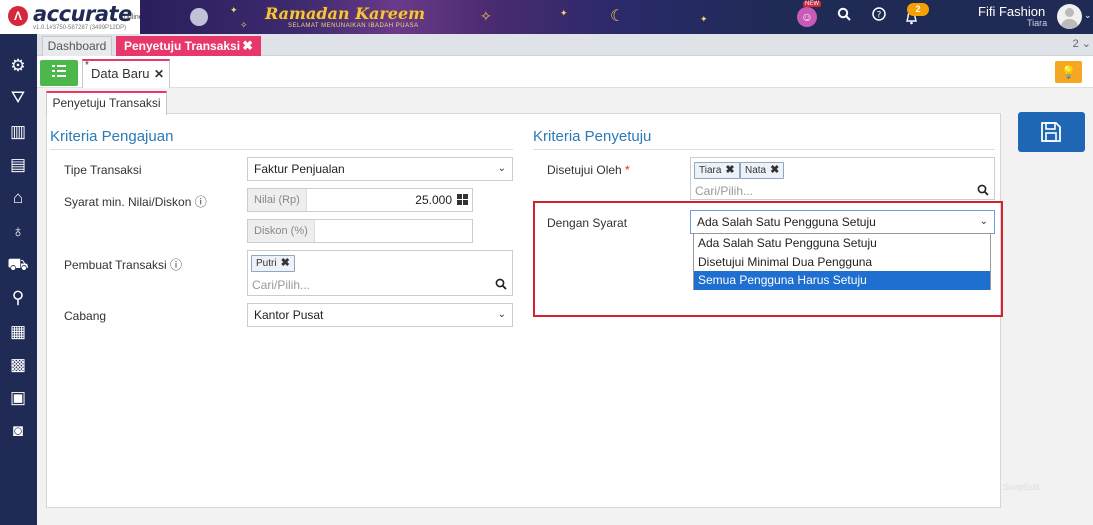 The image size is (1093, 525). What do you see at coordinates (807, 17) in the screenshot?
I see `whats-new-icon: ☺` at bounding box center [807, 17].